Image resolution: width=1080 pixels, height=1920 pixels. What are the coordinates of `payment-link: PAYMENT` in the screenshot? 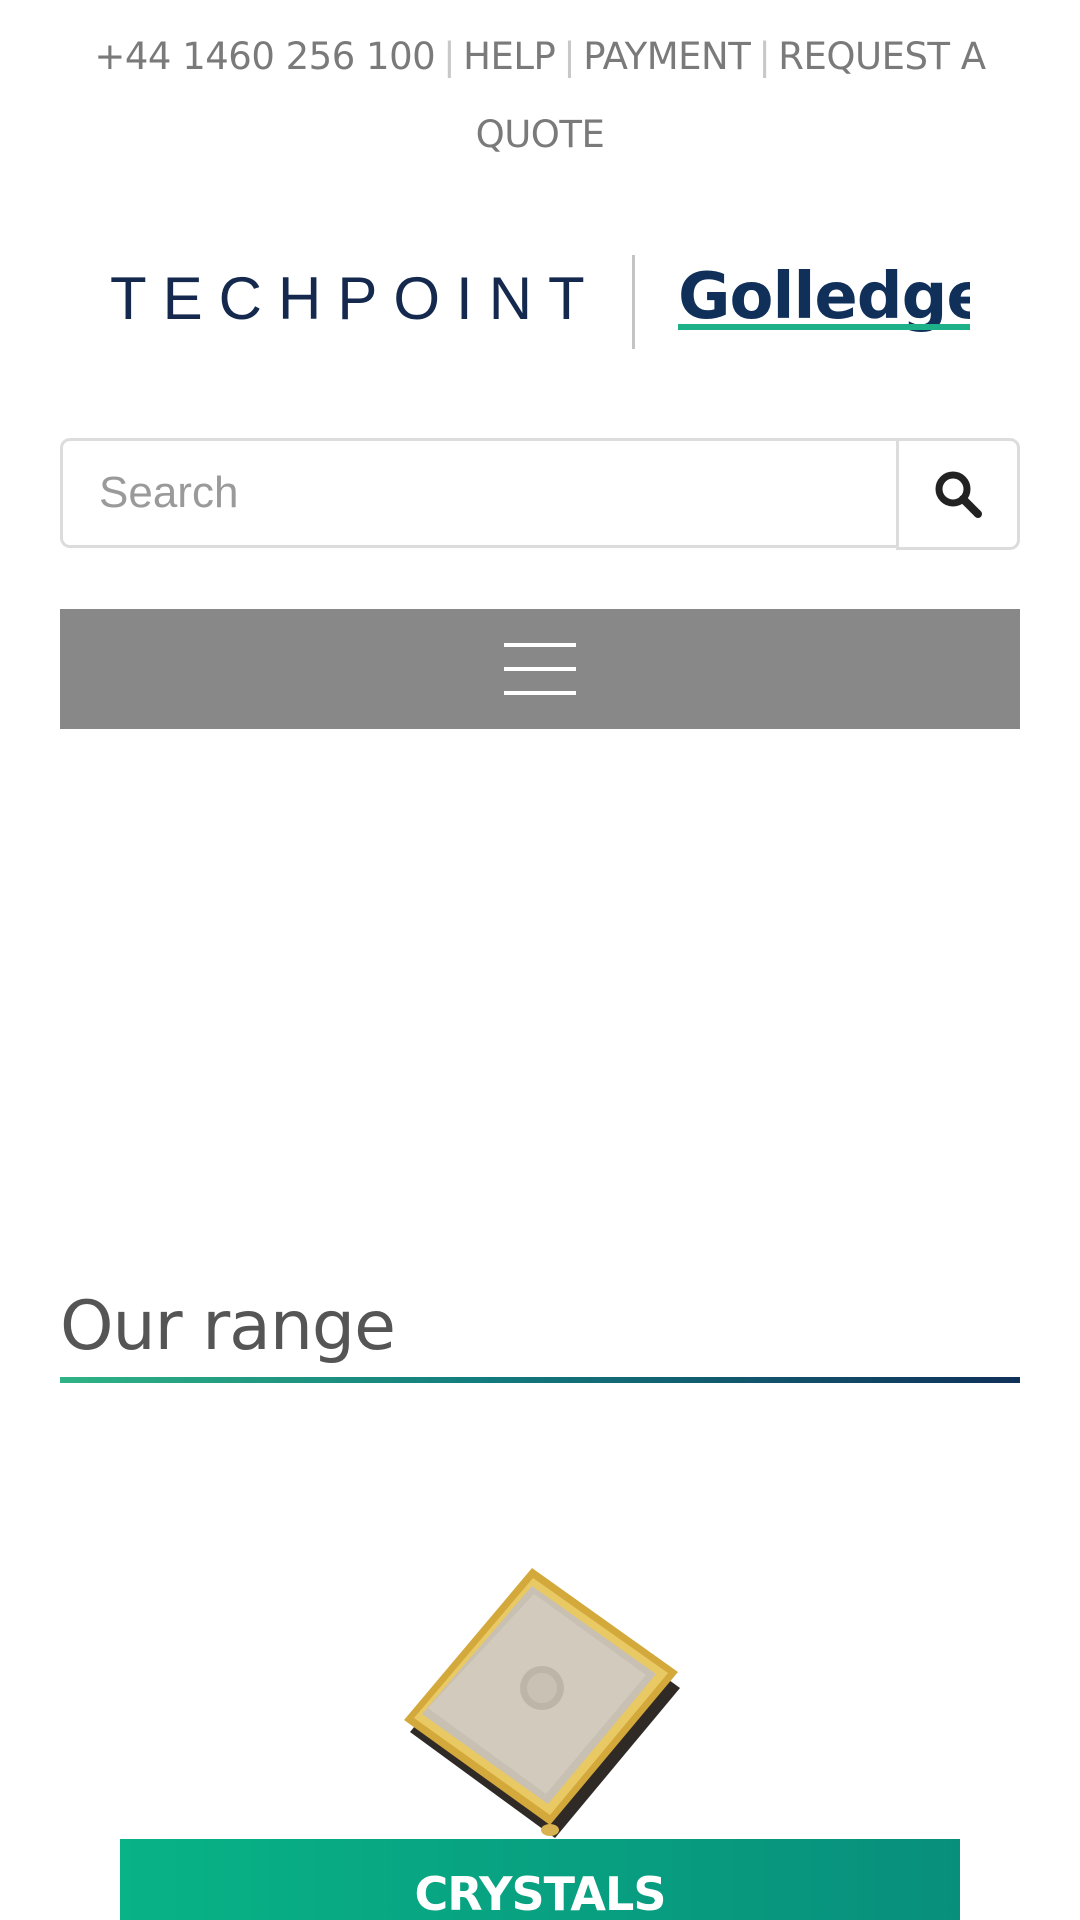 It's located at (667, 56).